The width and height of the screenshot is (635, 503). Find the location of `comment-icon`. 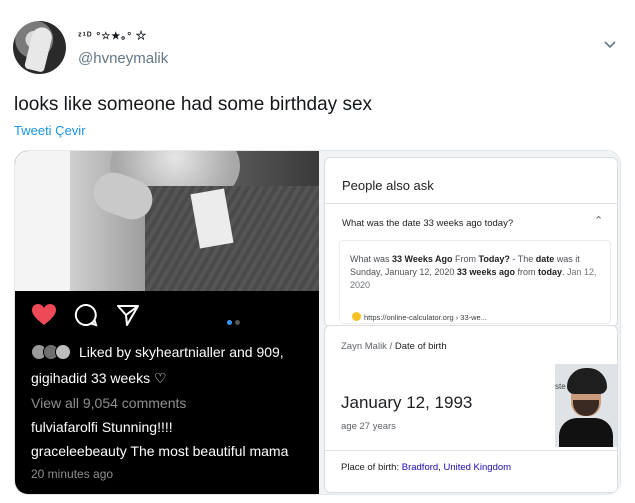

comment-icon is located at coordinates (86, 317).